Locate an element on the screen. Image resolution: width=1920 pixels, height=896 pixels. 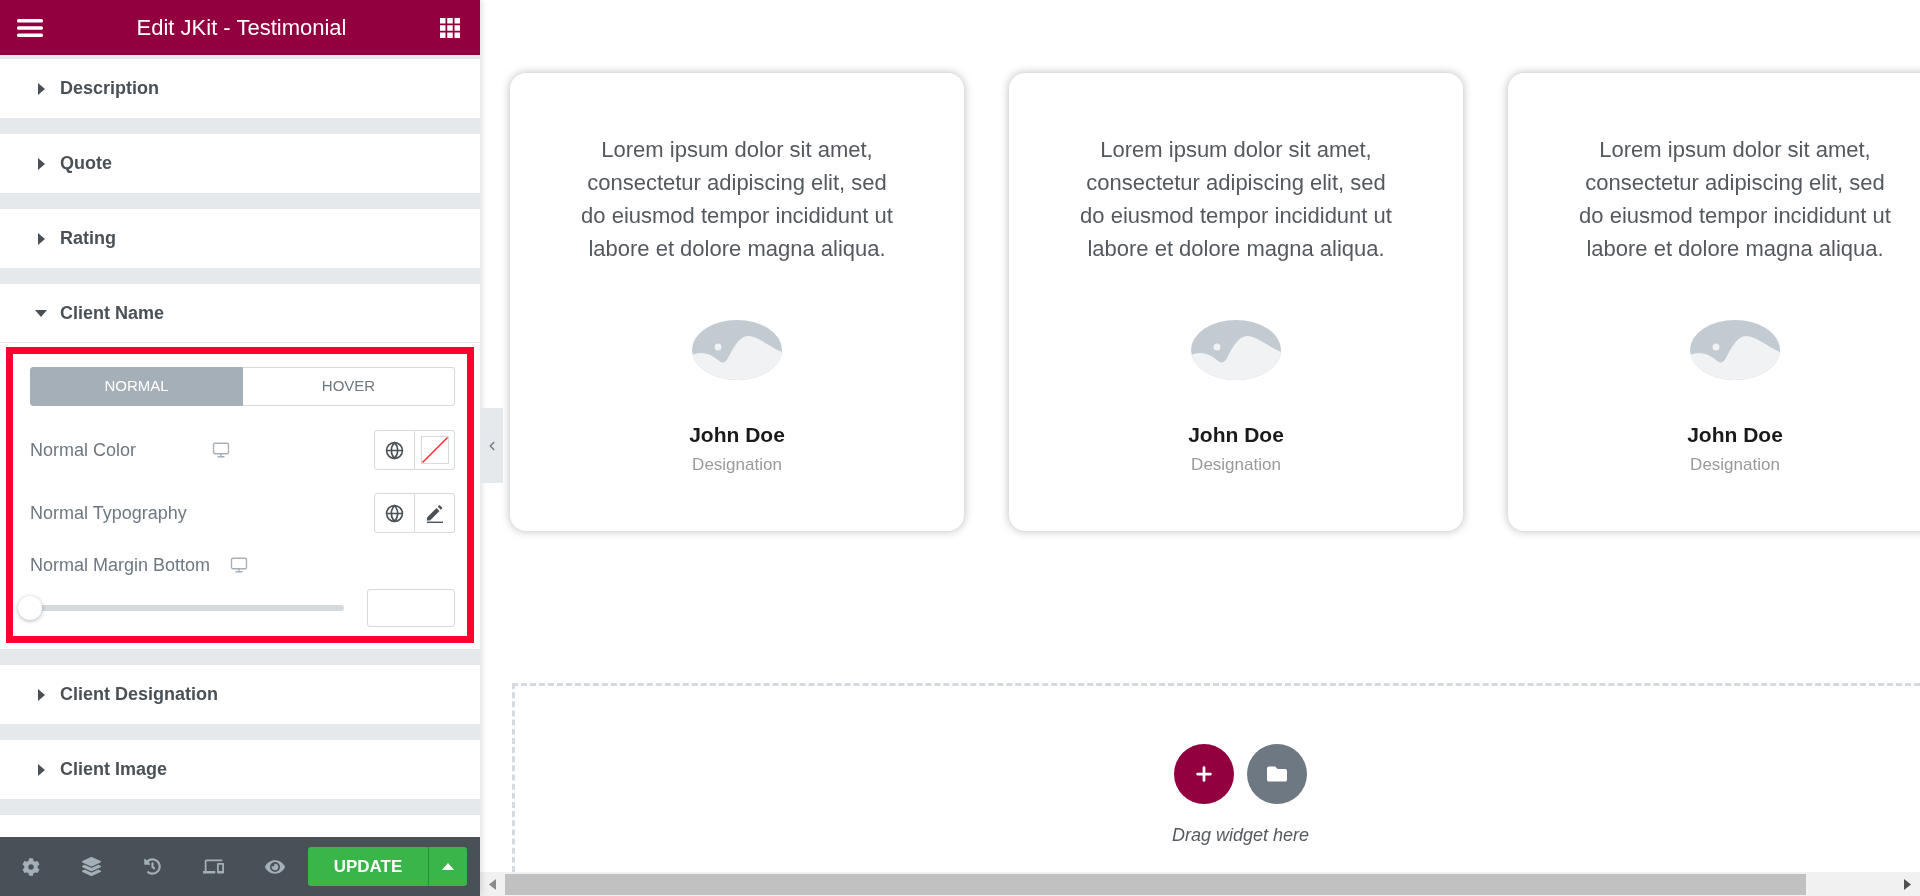
update-options-button is located at coordinates (447, 866).